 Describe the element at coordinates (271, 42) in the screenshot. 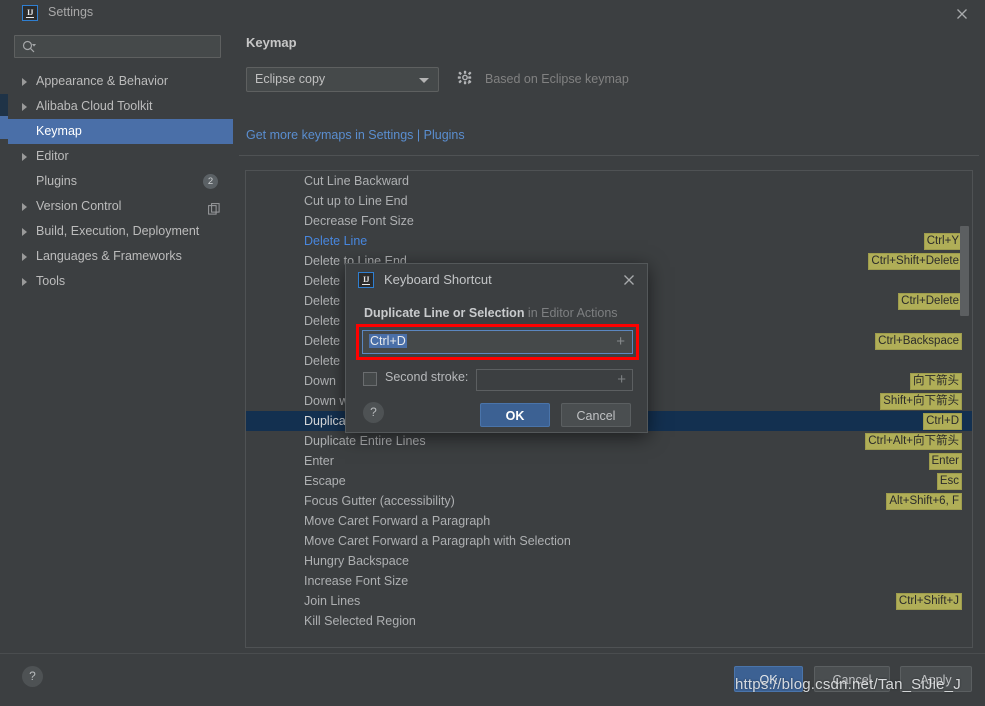

I see `page-title: Keymap` at that location.